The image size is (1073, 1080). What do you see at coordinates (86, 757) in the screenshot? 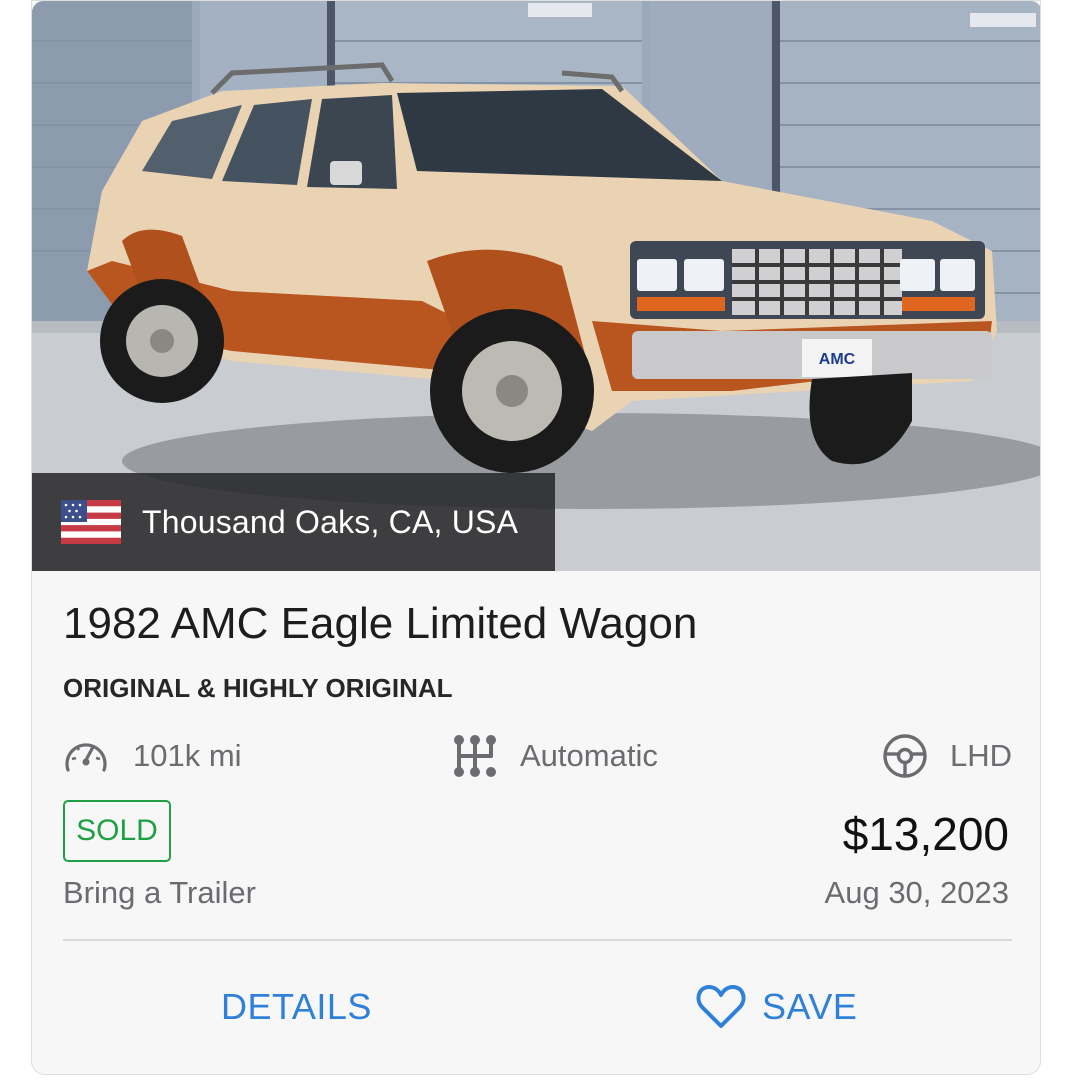
I see `speedometer-icon` at bounding box center [86, 757].